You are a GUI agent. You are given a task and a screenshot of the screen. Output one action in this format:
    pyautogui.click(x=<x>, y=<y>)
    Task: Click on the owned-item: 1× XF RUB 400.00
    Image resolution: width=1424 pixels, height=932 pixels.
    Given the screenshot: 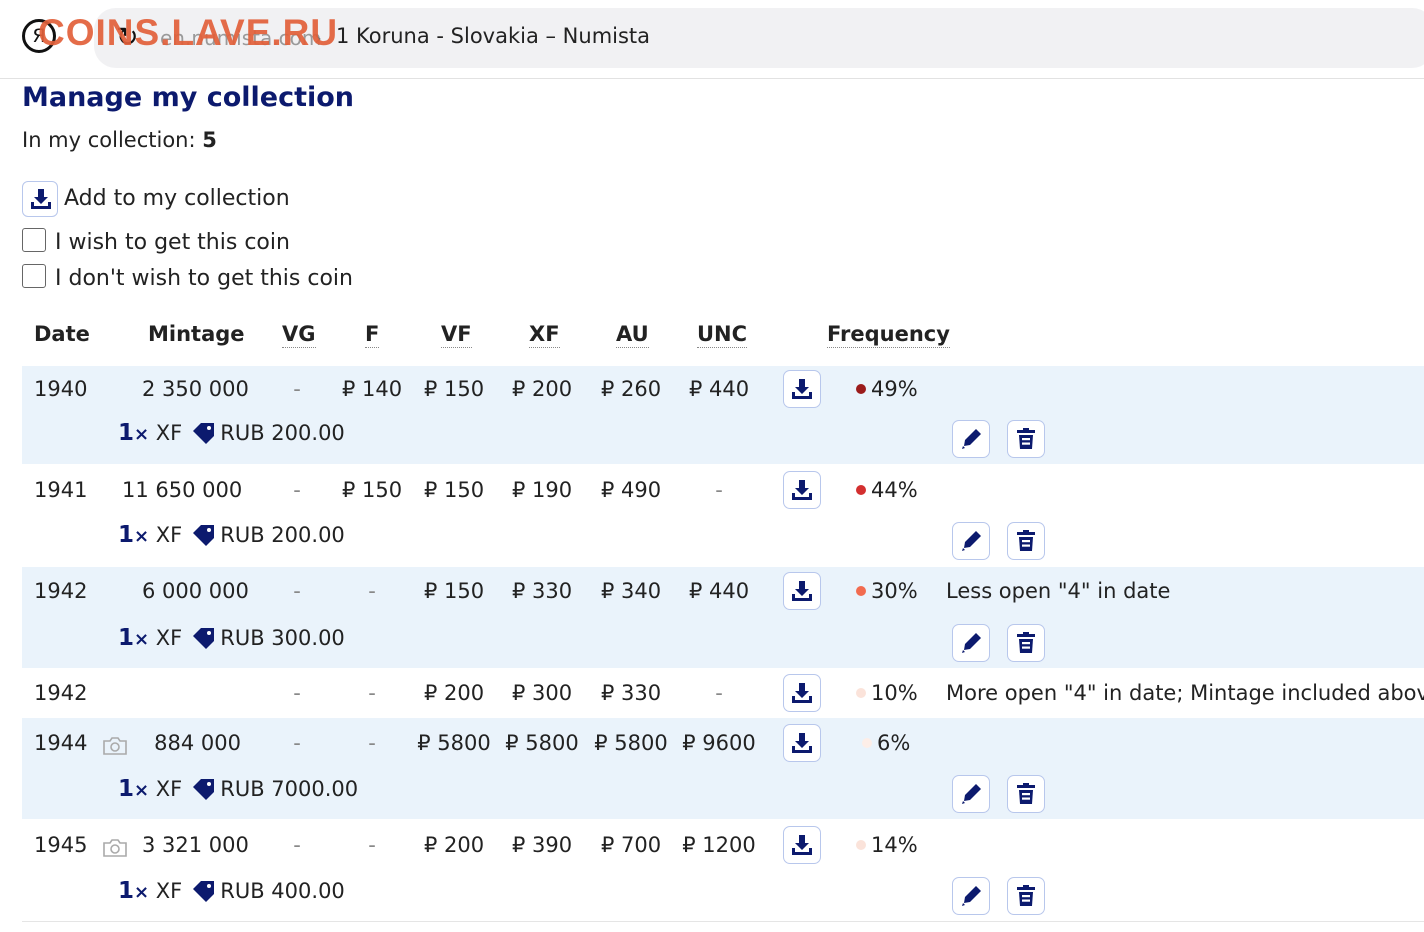 What is the action you would take?
    pyautogui.click(x=231, y=891)
    